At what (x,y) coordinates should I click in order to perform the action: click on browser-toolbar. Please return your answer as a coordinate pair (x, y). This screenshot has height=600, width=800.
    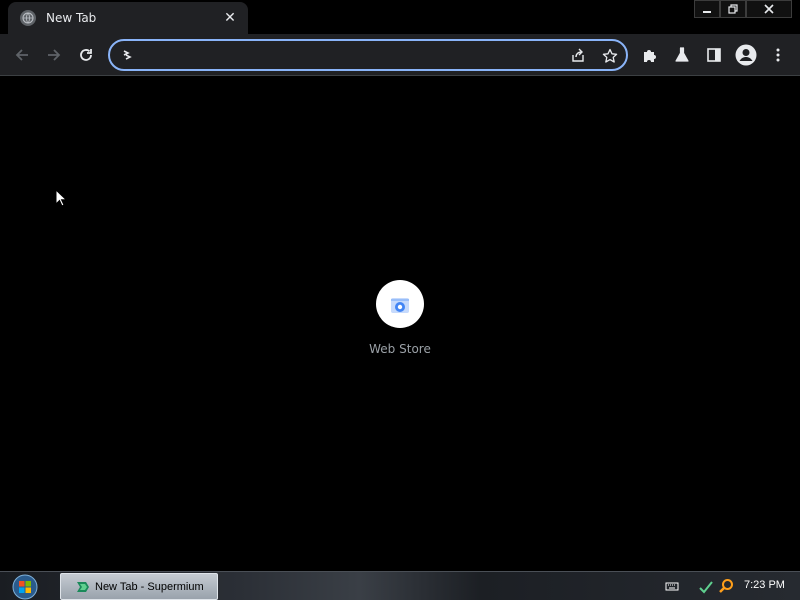
    Looking at the image, I should click on (400, 55).